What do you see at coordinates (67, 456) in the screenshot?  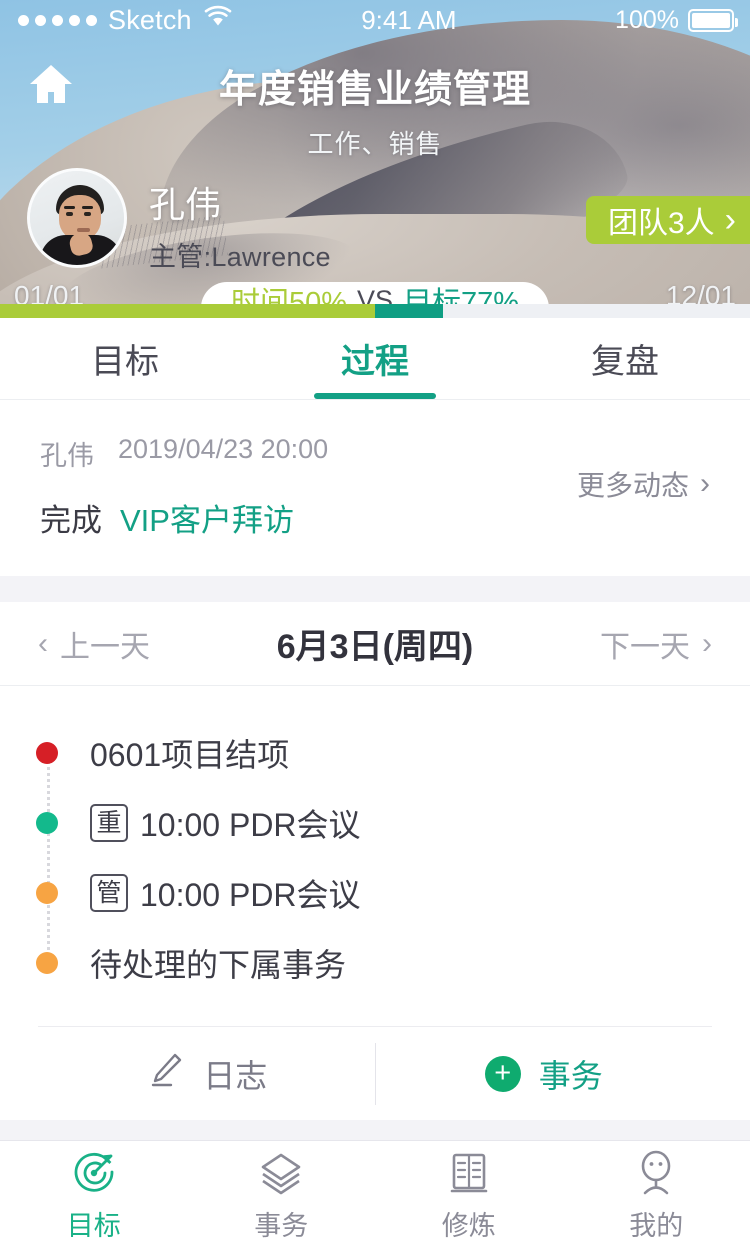 I see `activity-author: 孔伟` at bounding box center [67, 456].